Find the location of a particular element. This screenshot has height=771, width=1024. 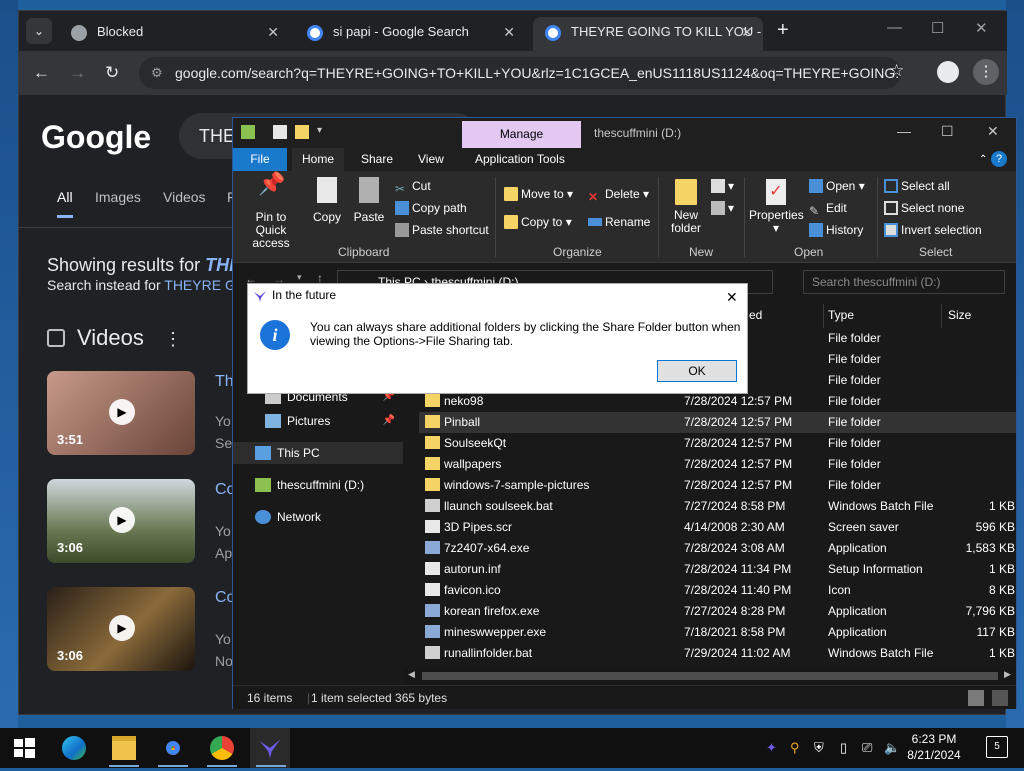

qat-dropdown-icon: ▾ is located at coordinates (324, 132).